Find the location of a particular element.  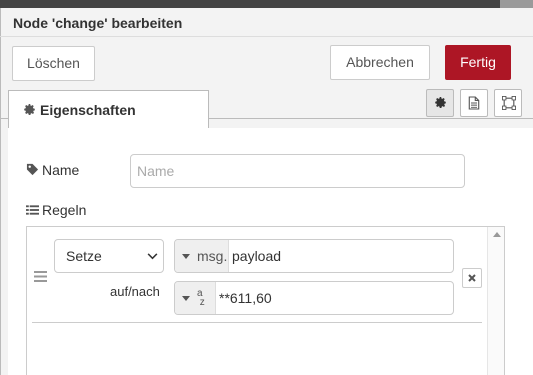

name-label: Name is located at coordinates (52, 170).